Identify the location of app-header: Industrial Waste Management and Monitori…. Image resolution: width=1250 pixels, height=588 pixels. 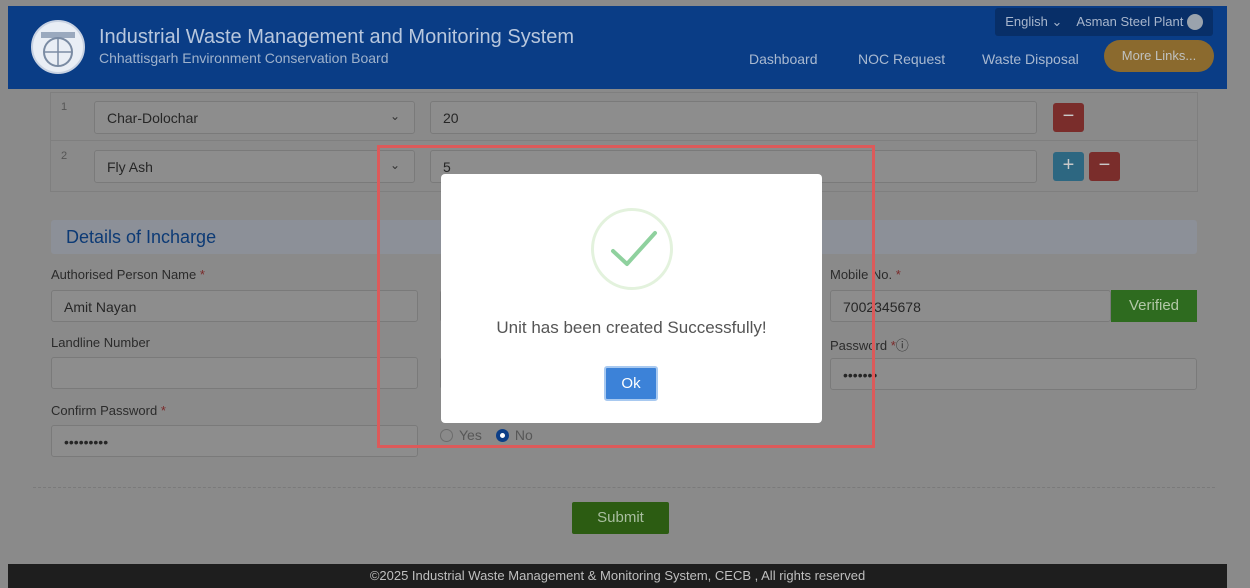
(617, 47).